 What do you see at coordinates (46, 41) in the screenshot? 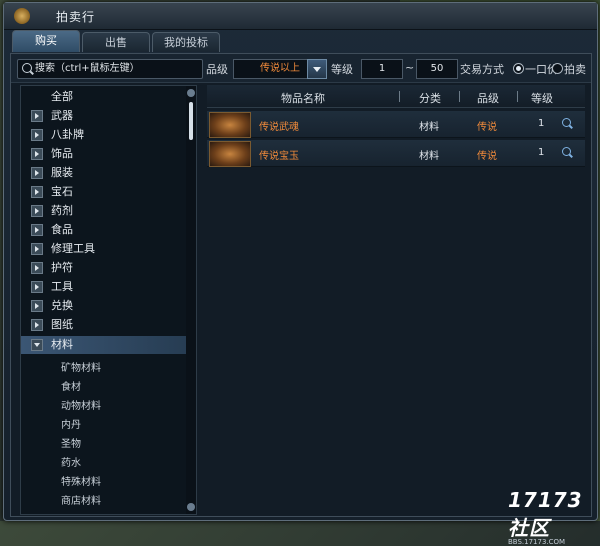
I see `tab-buy: 购买` at bounding box center [46, 41].